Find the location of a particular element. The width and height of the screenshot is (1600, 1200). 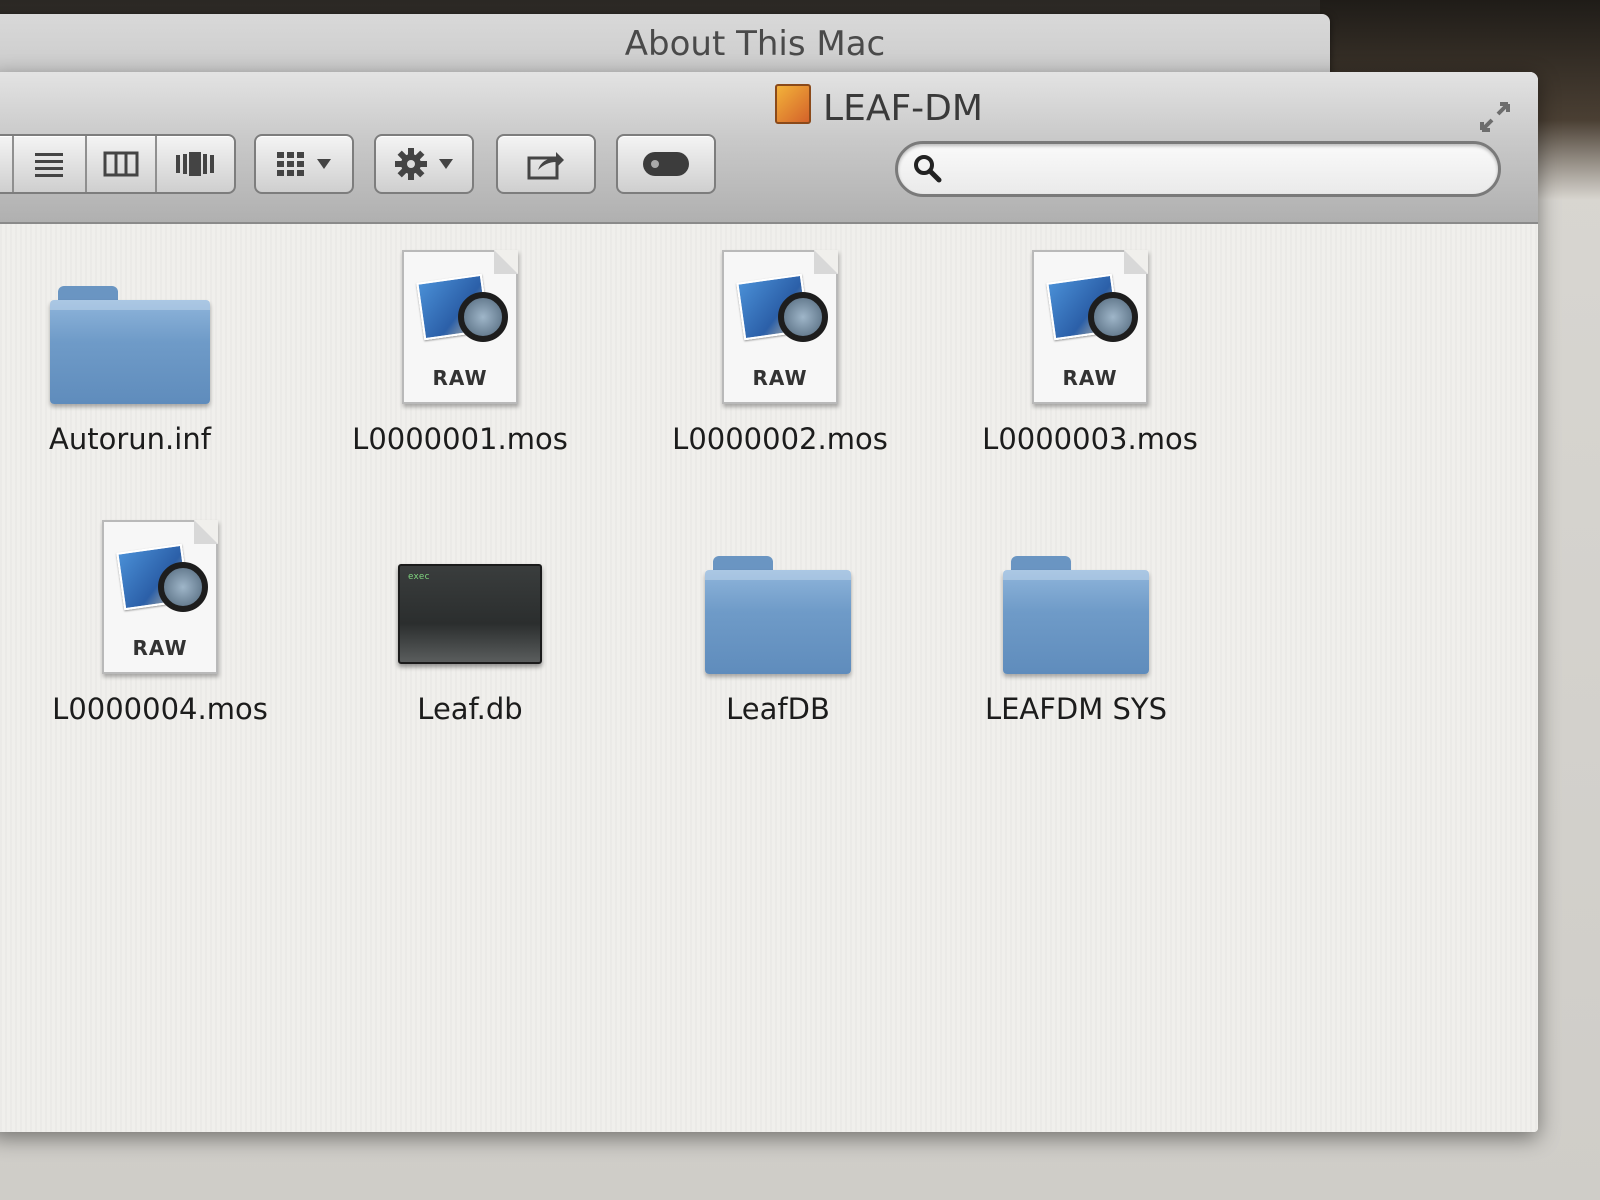

file-item-leafdb: LeafDB is located at coordinates (778, 620).